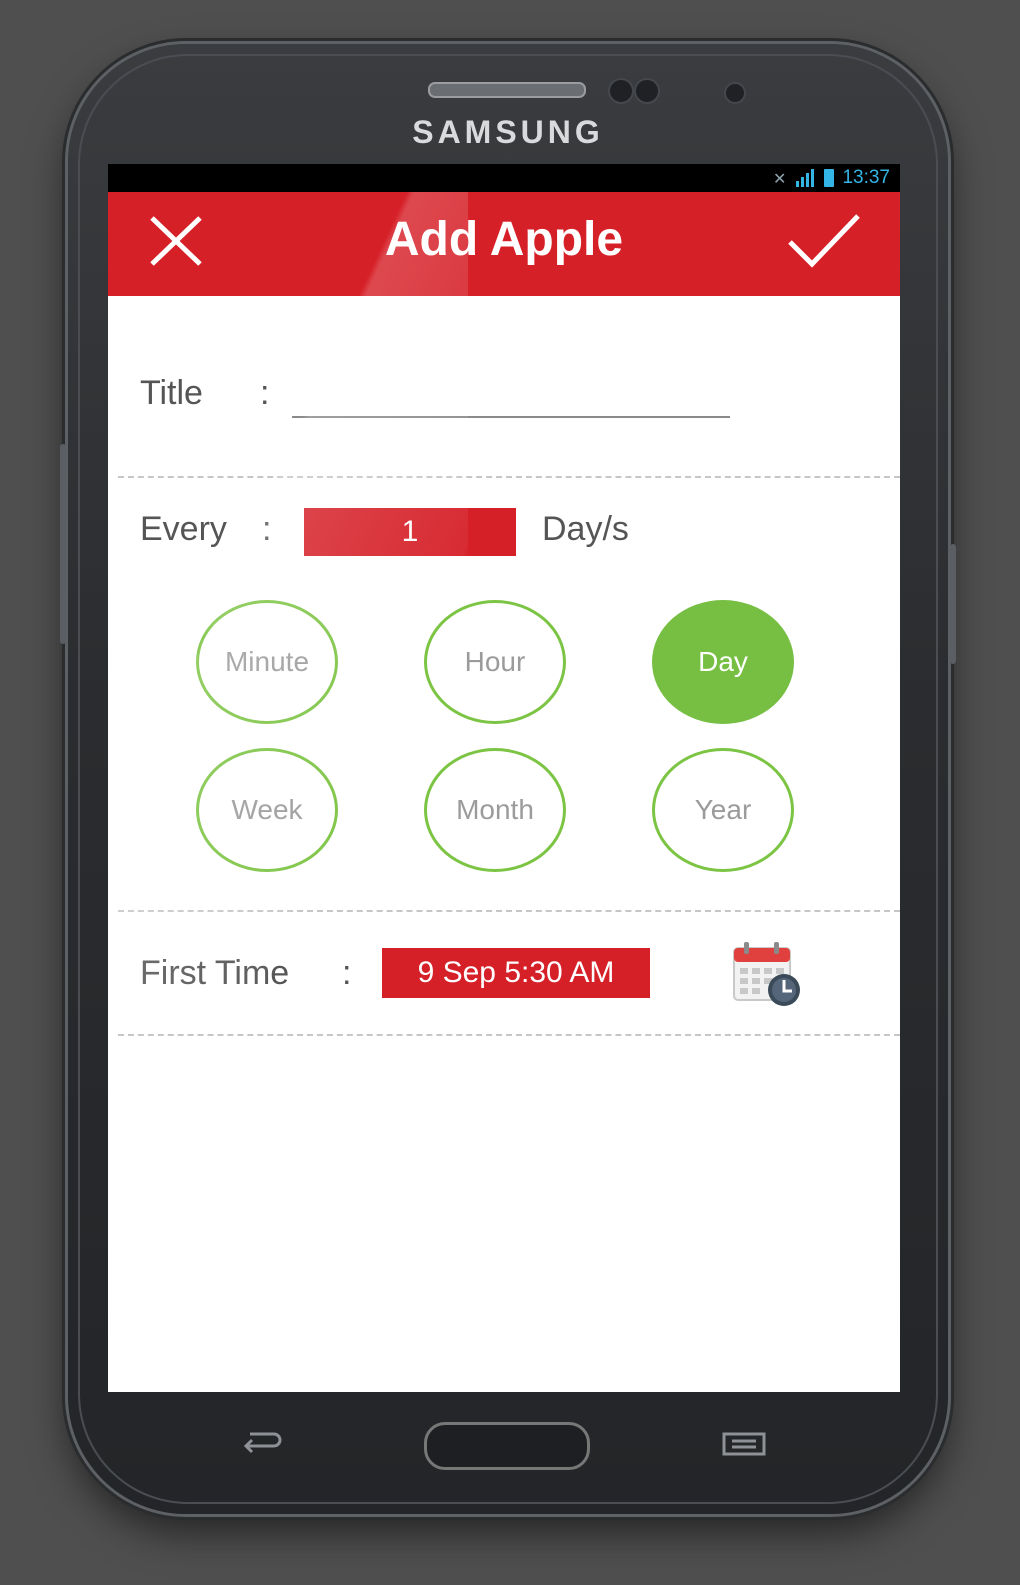  I want to click on title-input-underline, so click(511, 417).